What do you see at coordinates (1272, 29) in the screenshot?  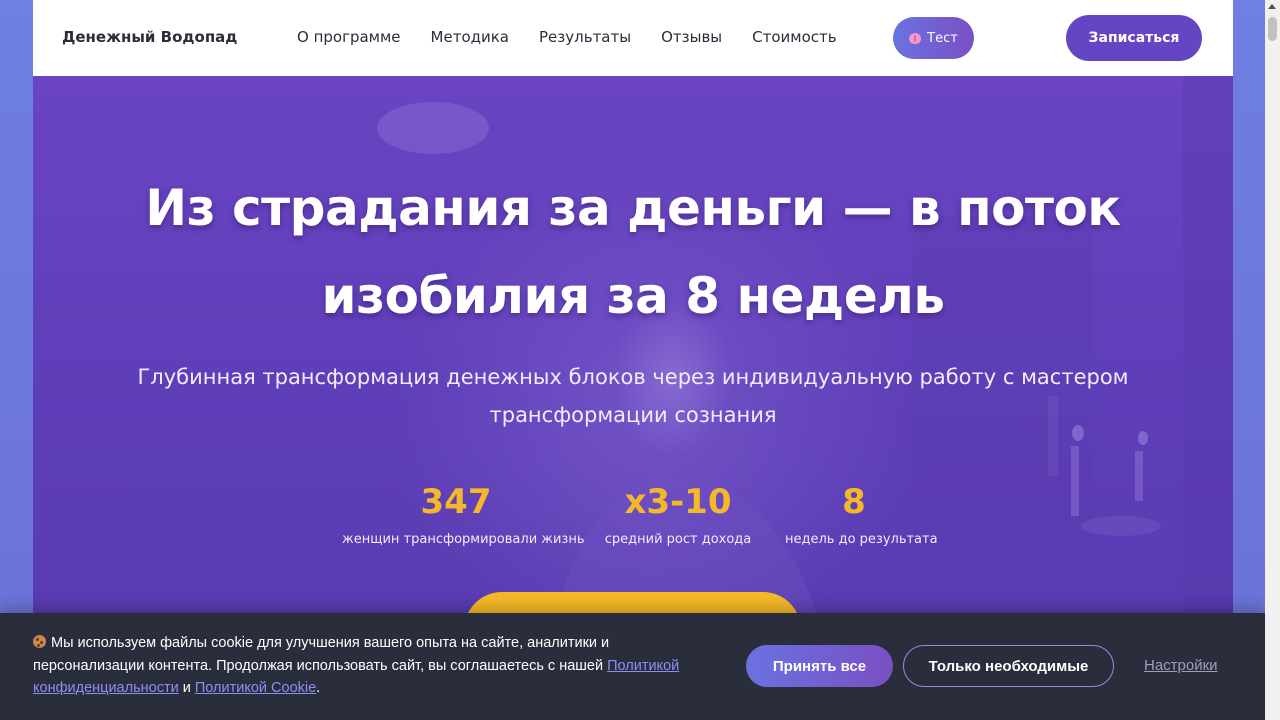 I see `scroll-thumb` at bounding box center [1272, 29].